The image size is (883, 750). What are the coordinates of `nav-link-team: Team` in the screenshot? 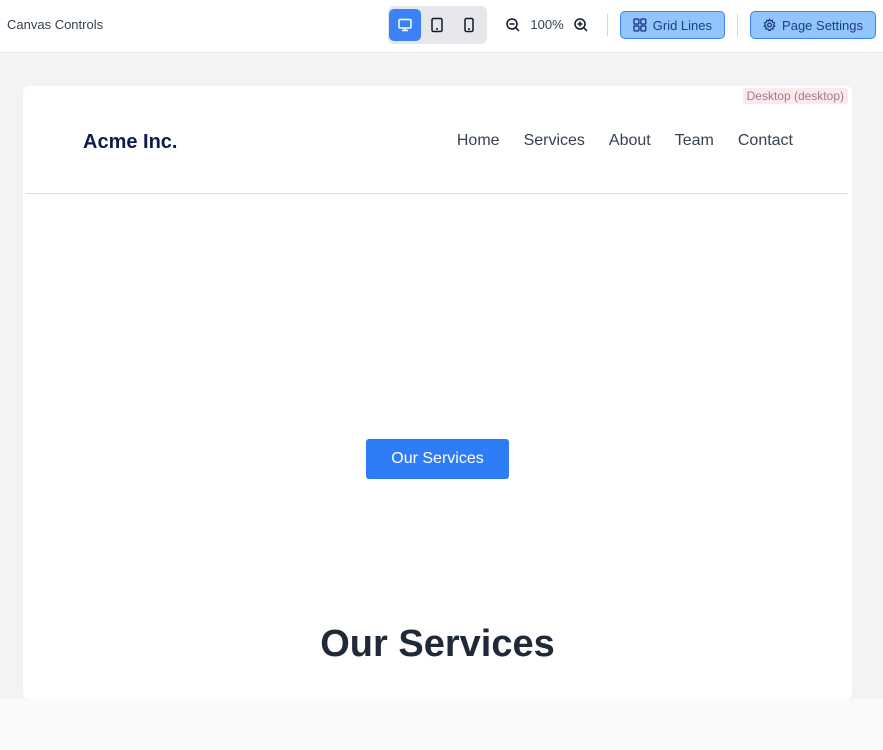 It's located at (694, 141).